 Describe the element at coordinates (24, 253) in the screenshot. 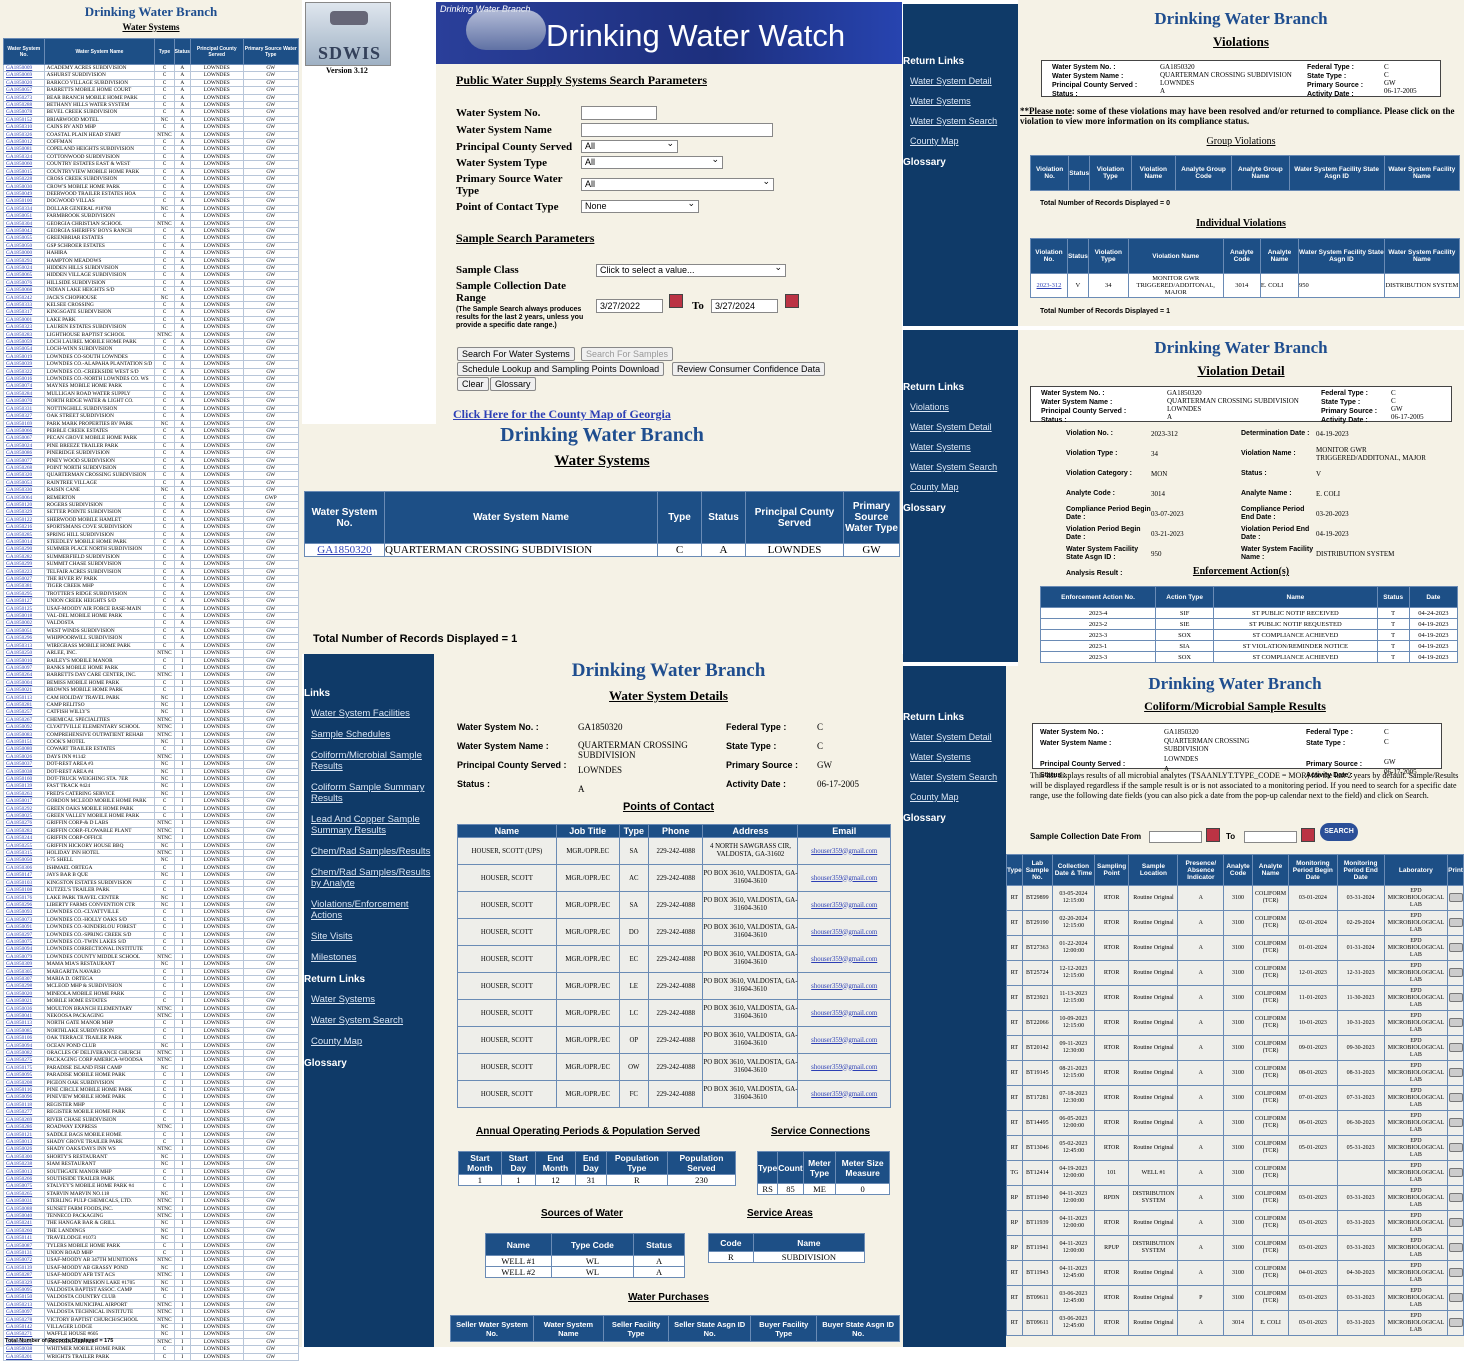

I see `water-system-link: GA1850000` at that location.